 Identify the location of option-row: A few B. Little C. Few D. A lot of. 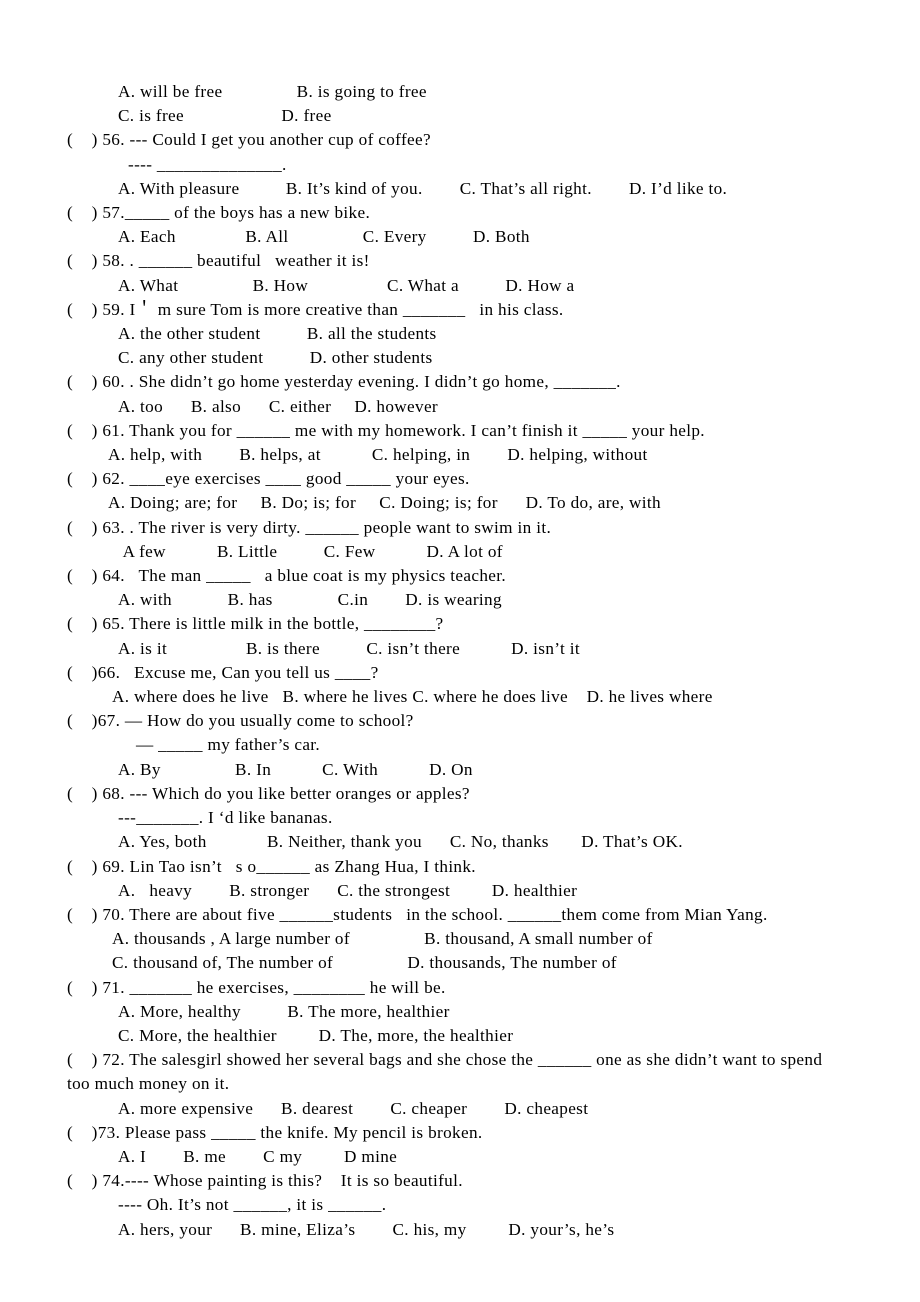
(310, 551).